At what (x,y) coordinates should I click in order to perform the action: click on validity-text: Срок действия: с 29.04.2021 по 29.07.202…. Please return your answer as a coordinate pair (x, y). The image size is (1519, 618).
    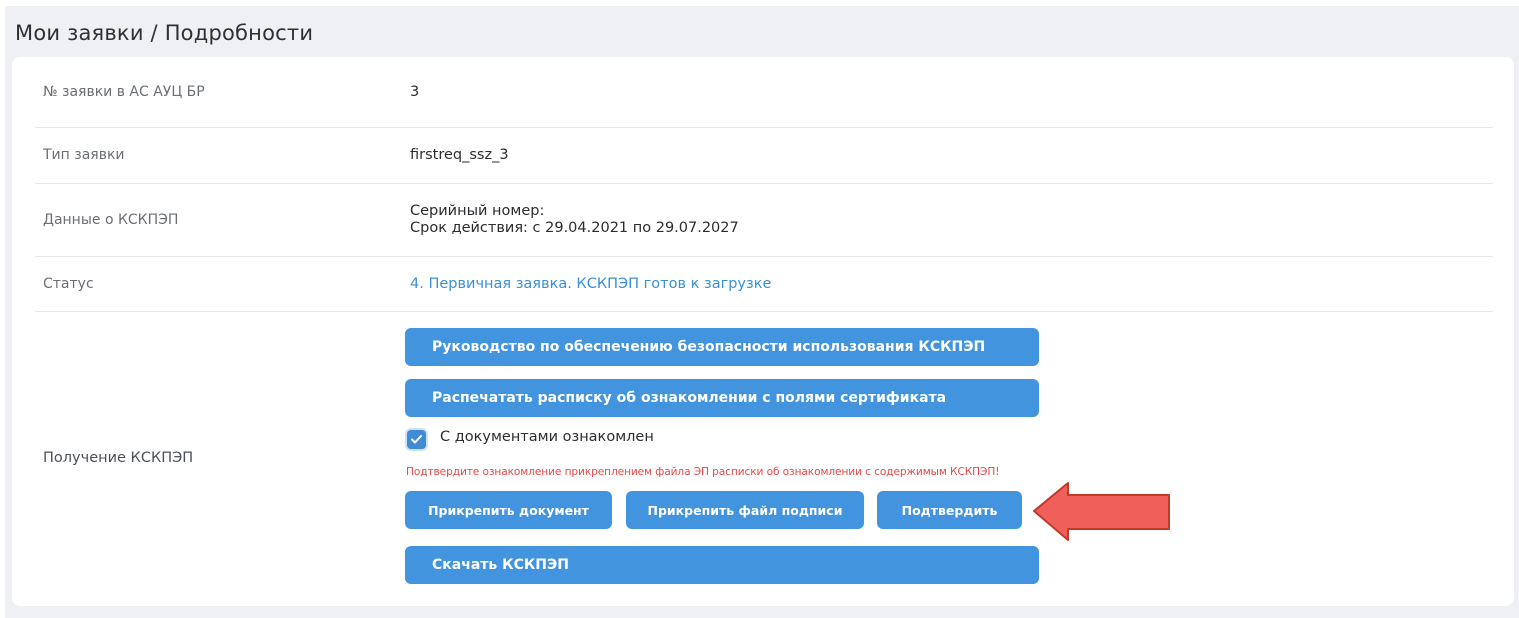
    Looking at the image, I should click on (574, 228).